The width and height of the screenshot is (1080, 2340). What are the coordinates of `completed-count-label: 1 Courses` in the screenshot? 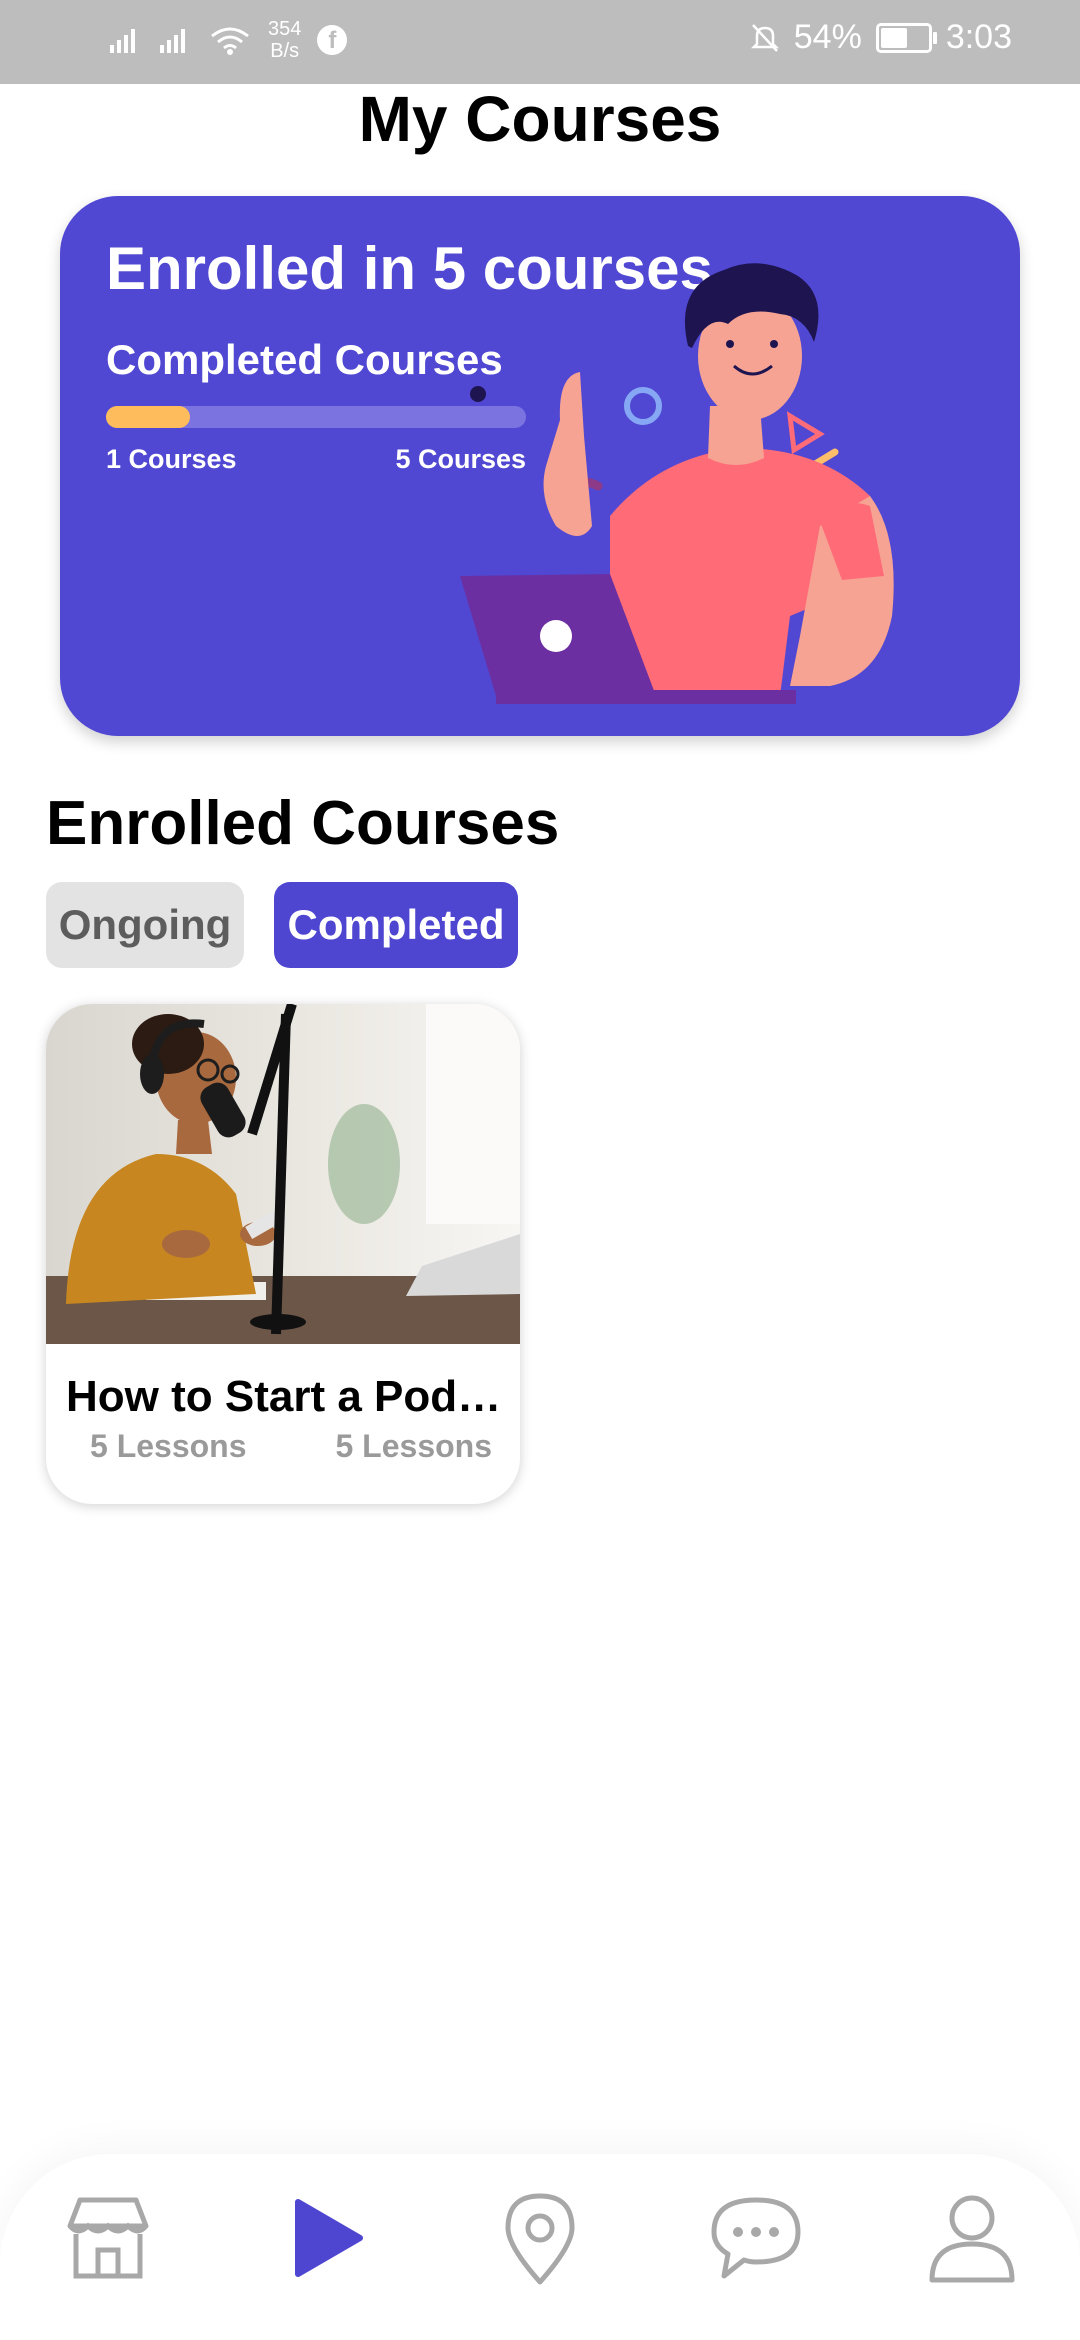 It's located at (171, 459).